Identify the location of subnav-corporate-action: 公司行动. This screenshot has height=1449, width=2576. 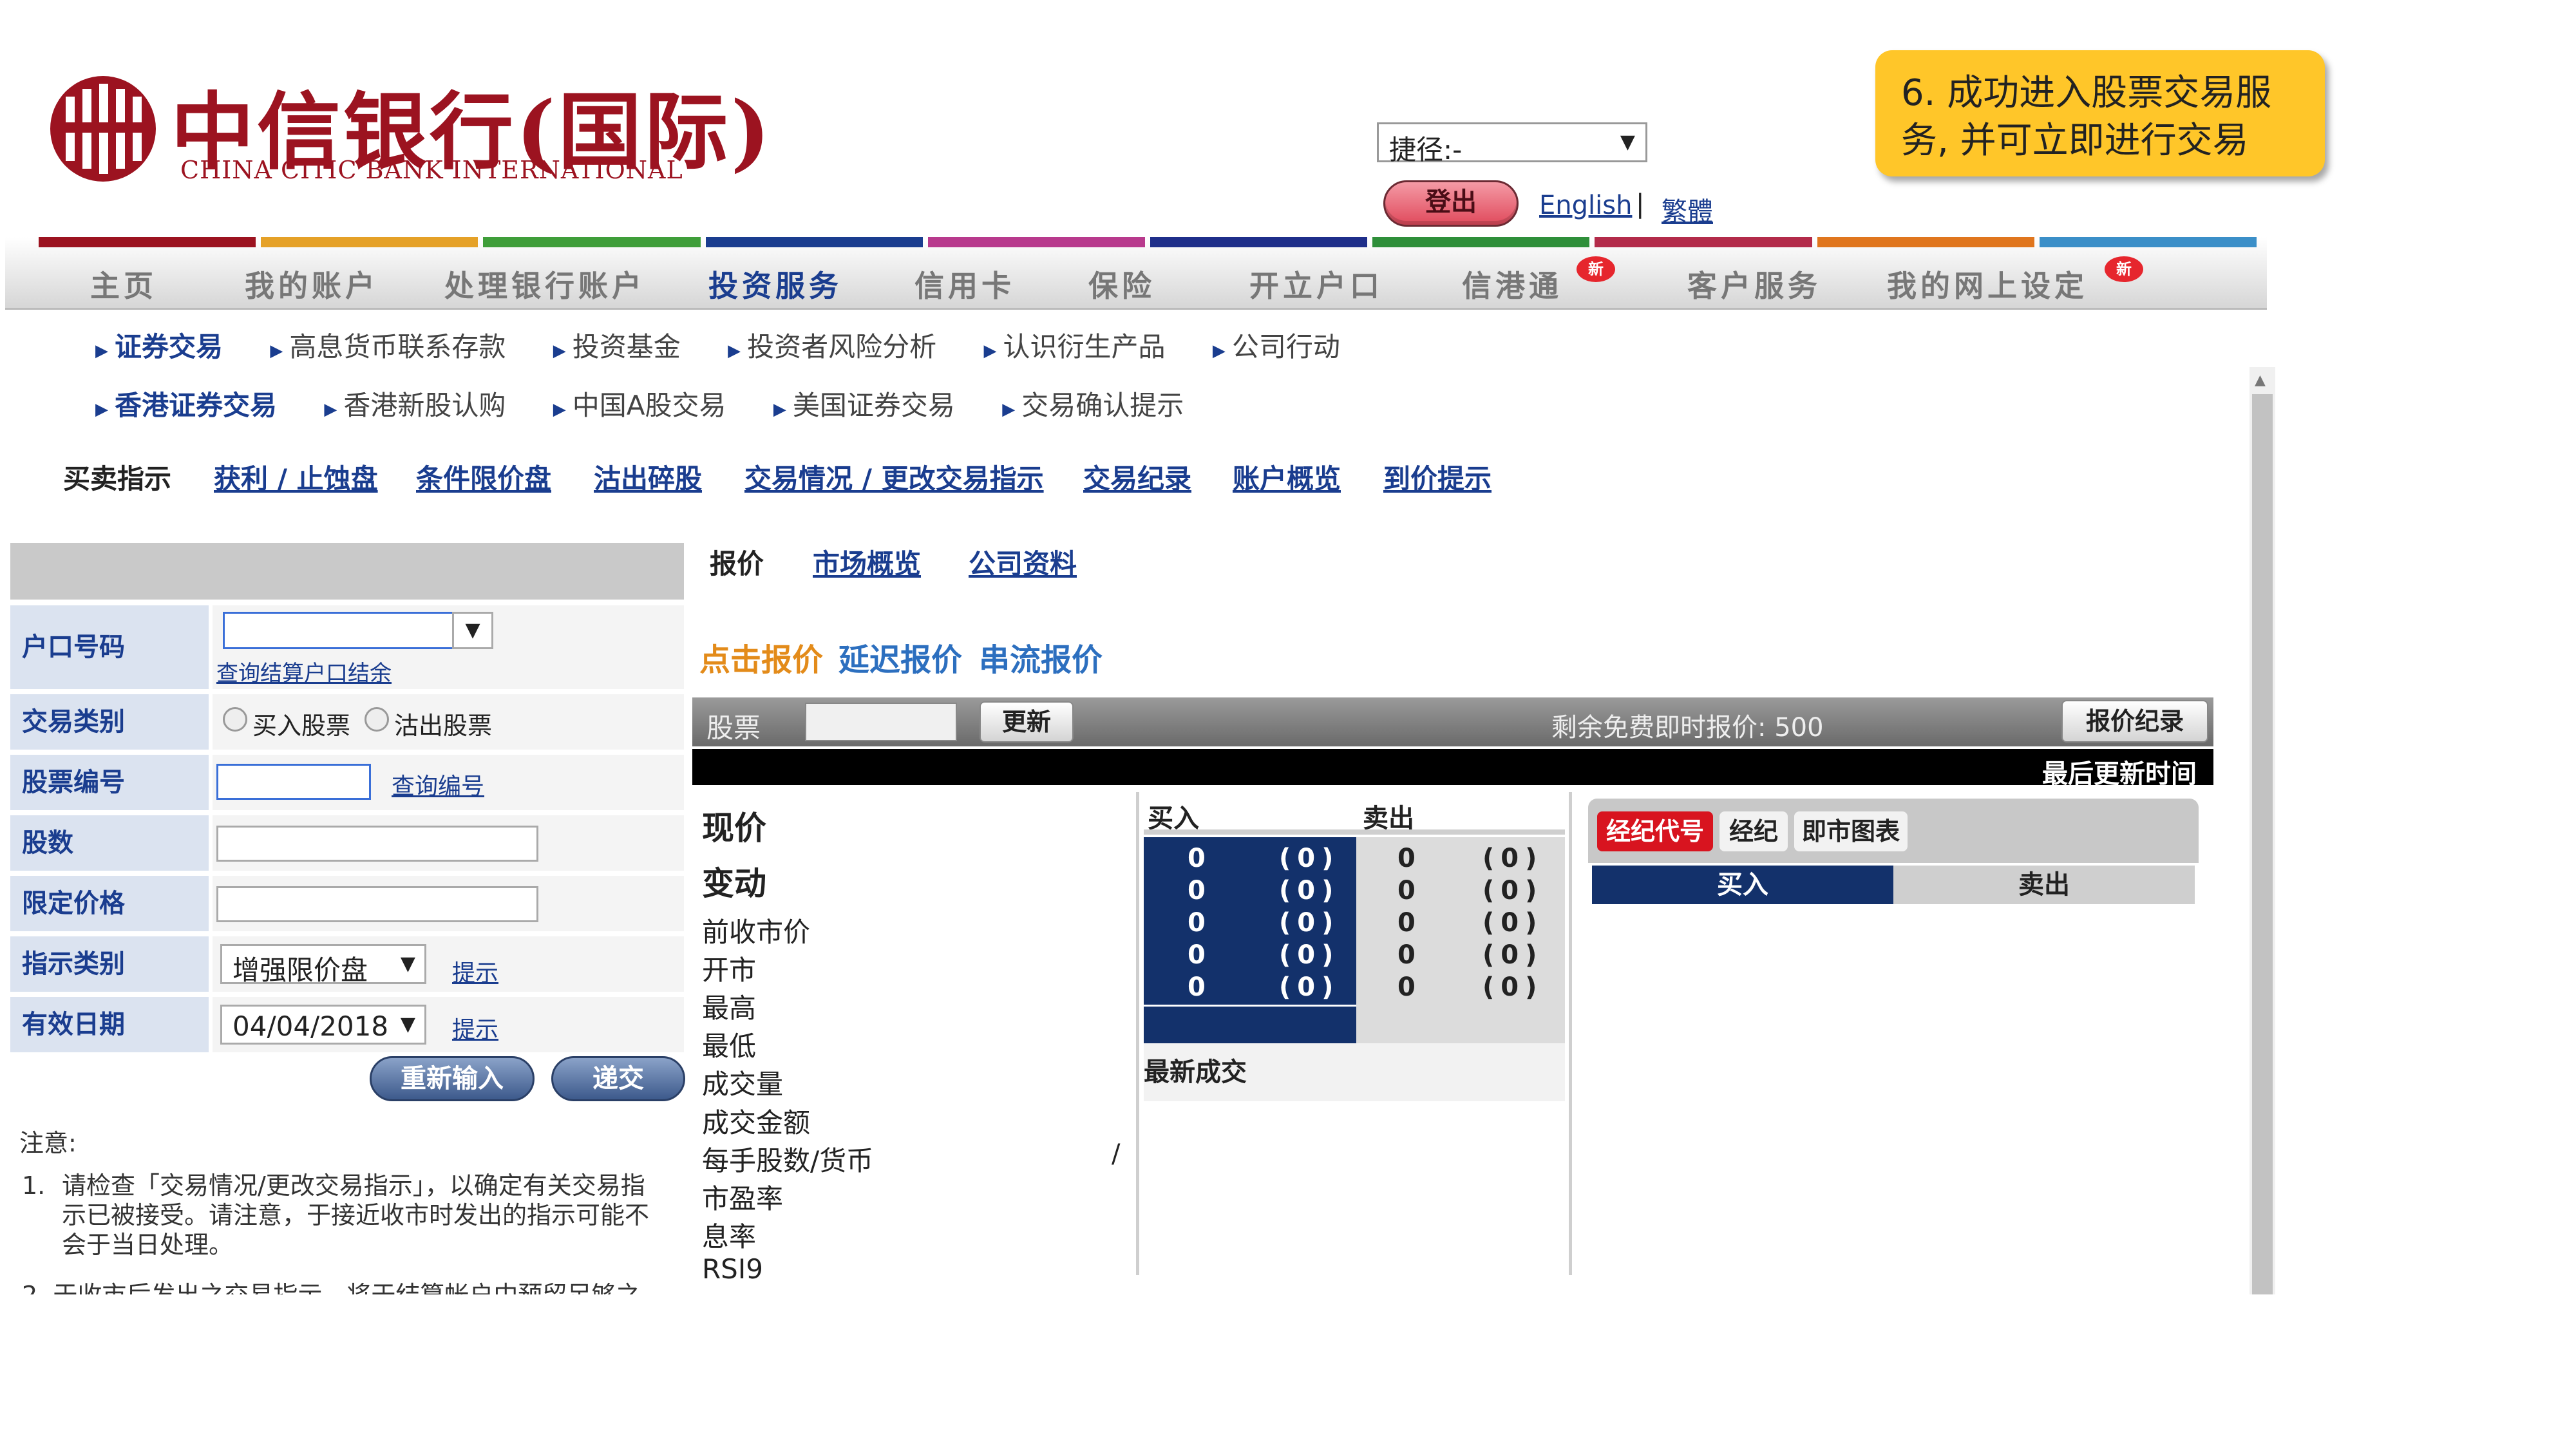
(1286, 347).